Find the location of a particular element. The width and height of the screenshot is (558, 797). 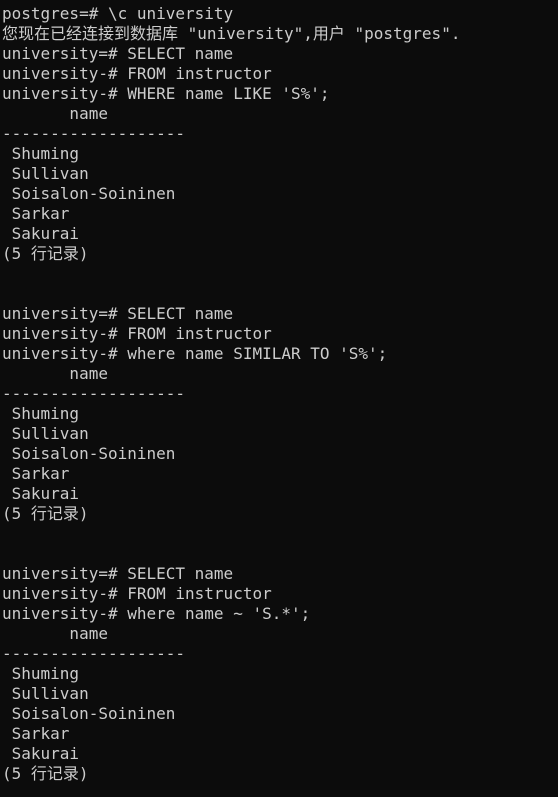

terminal-line: university-# WHERE name LIKE 'S%'; is located at coordinates (166, 93).